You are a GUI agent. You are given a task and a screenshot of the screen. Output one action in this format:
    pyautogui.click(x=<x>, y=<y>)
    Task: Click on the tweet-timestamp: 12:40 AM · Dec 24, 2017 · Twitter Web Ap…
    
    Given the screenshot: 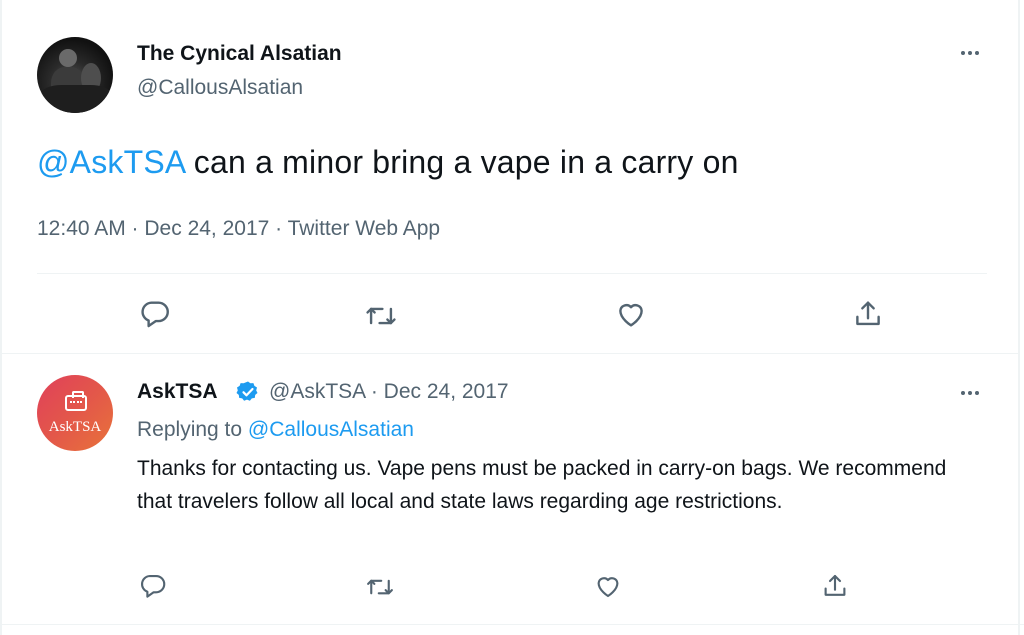 What is the action you would take?
    pyautogui.click(x=238, y=229)
    